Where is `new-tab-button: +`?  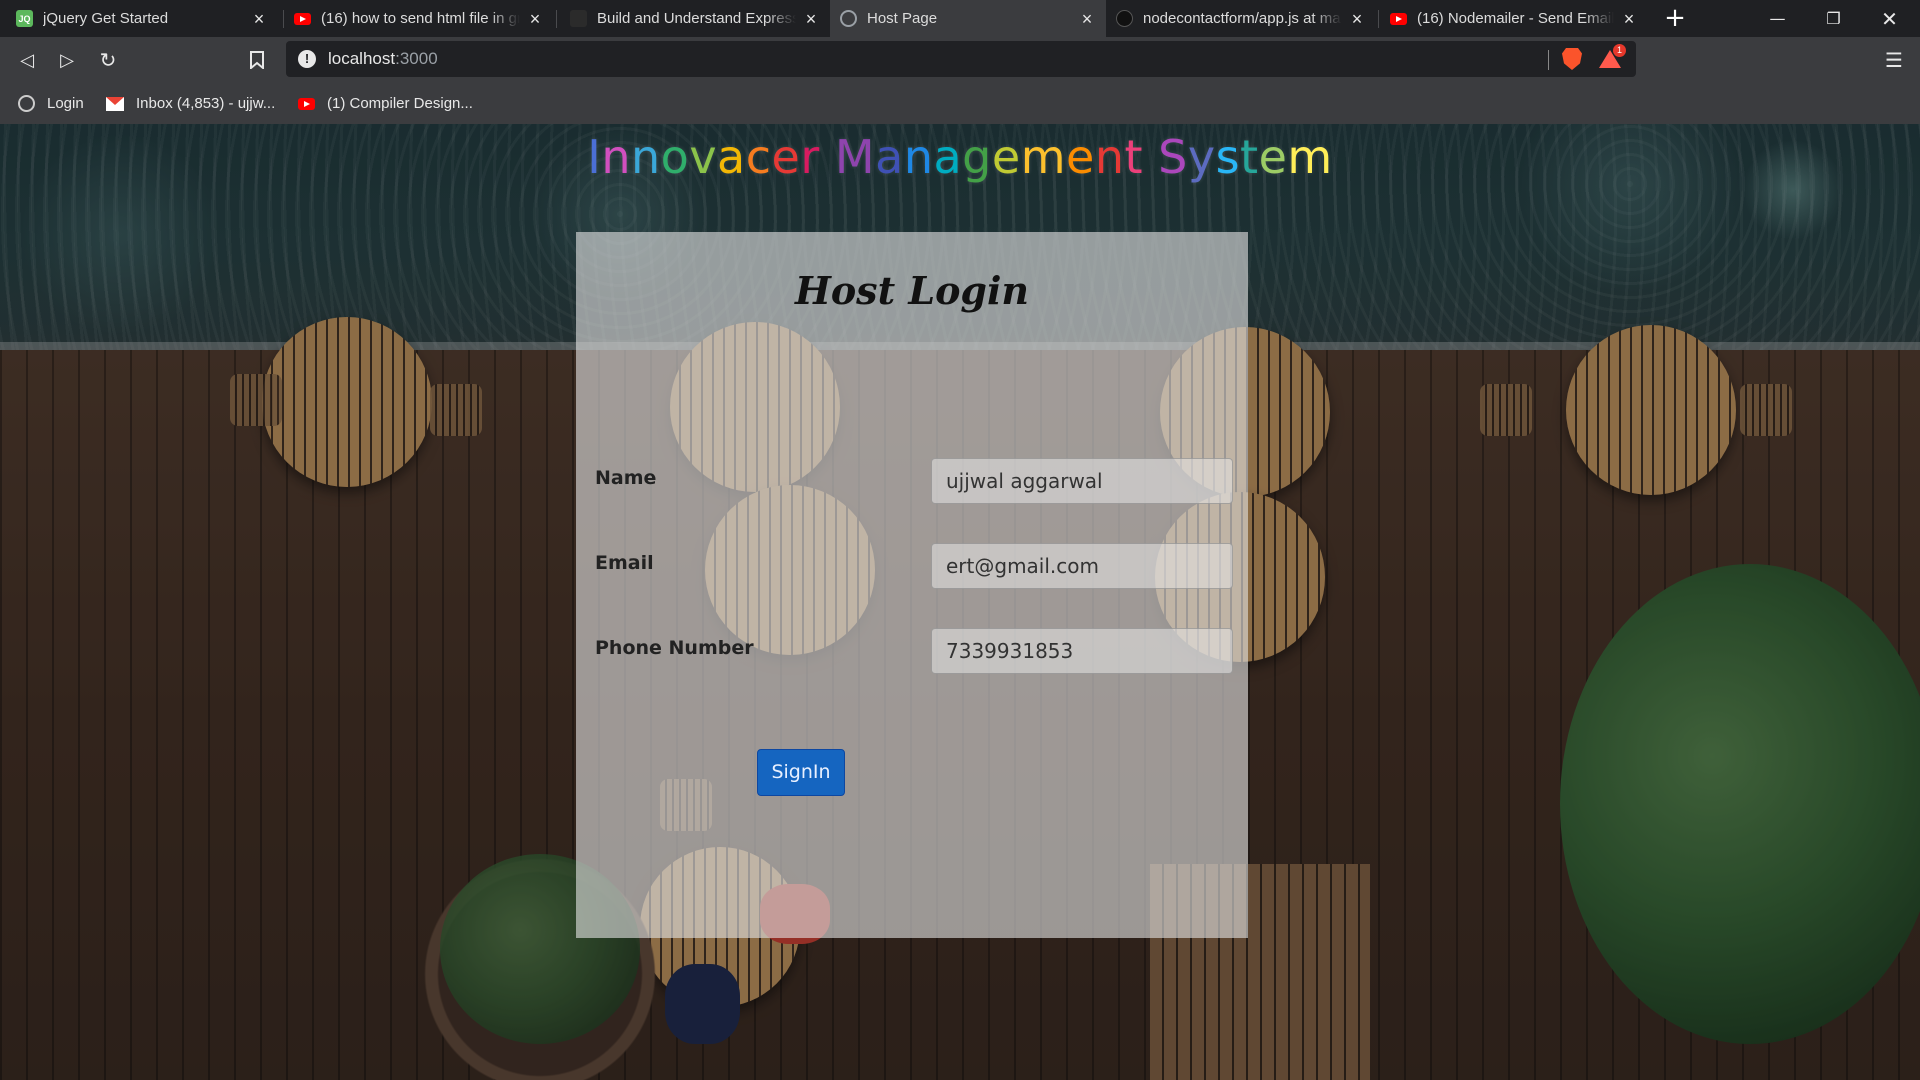 new-tab-button: + is located at coordinates (1675, 19).